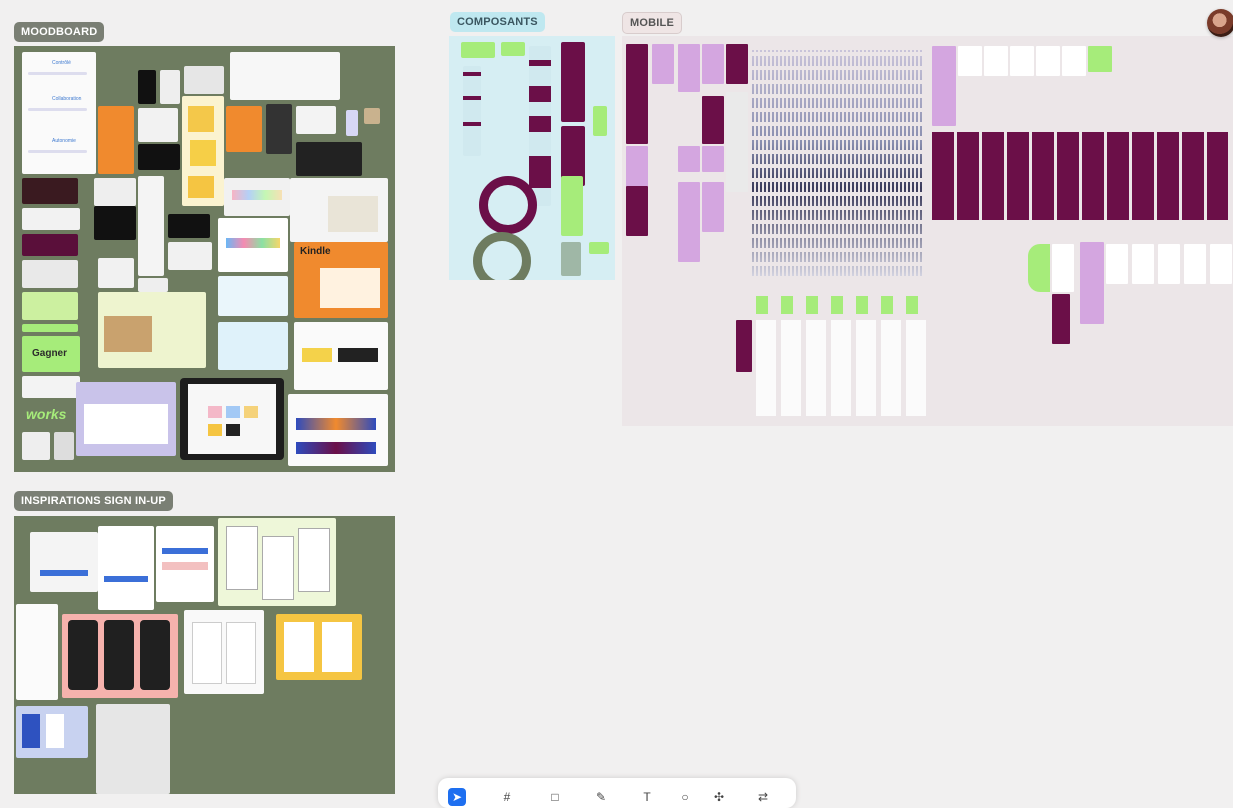  I want to click on component-donut-green, so click(502, 256).